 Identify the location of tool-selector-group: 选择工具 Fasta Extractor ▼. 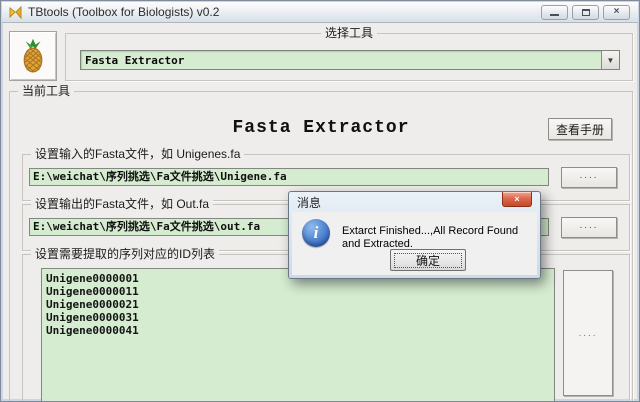
(349, 53).